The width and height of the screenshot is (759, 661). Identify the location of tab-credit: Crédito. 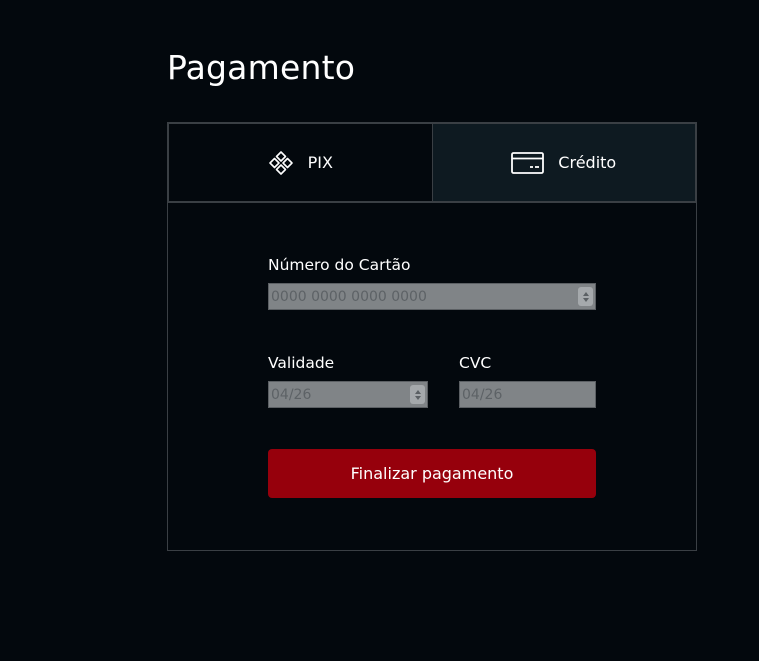
(564, 162).